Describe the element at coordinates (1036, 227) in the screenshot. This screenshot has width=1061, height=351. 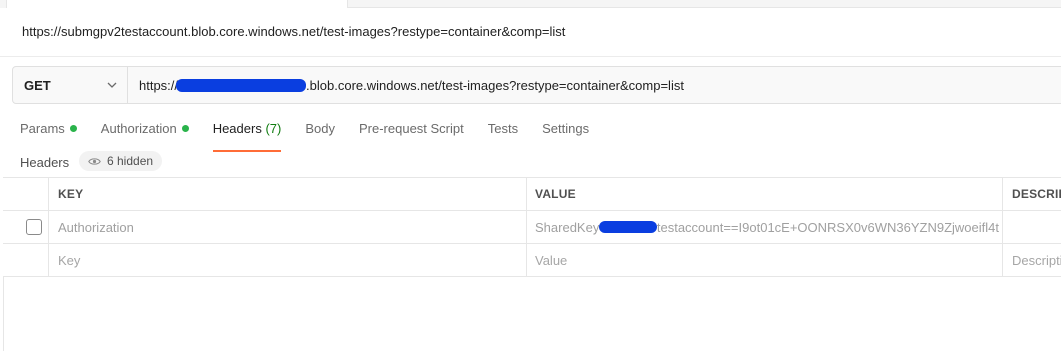
I see `header-description-cell` at that location.